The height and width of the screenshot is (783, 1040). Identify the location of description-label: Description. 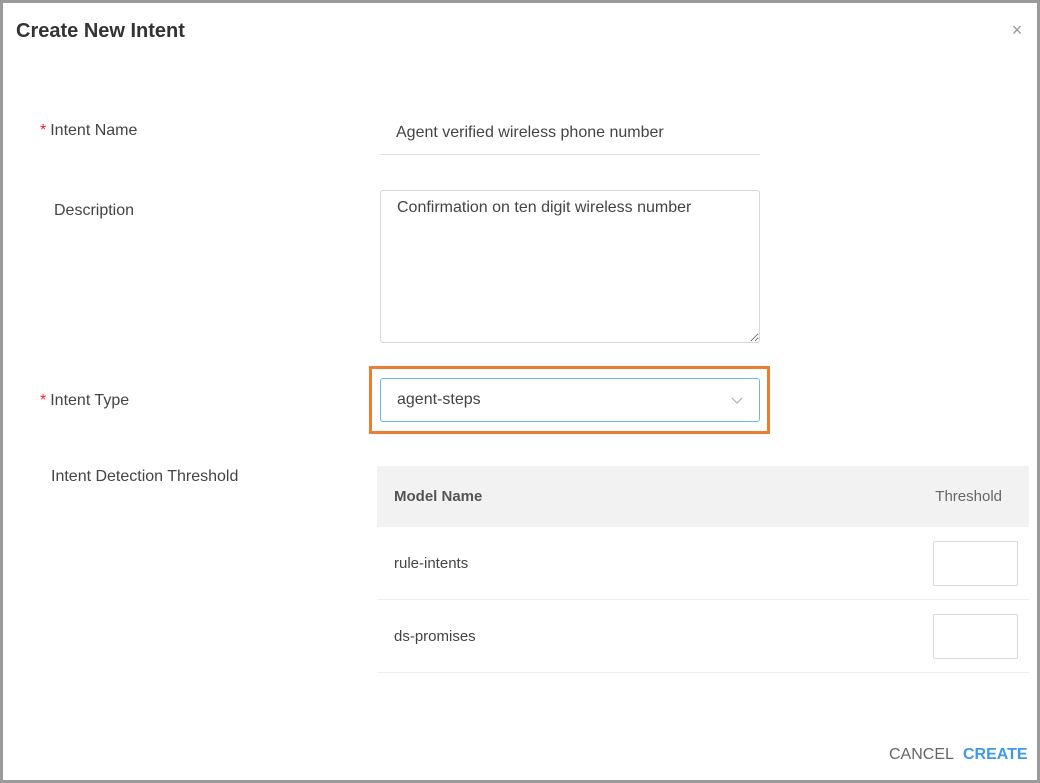
(94, 210).